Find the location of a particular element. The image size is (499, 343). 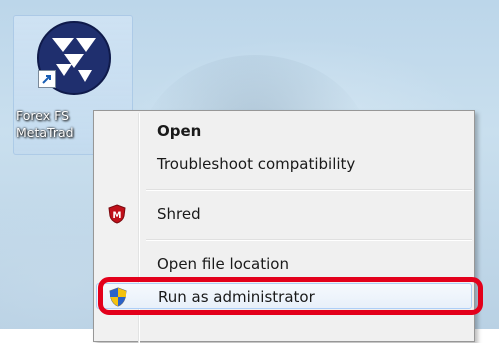

annotation-highlight-box is located at coordinates (290, 296).